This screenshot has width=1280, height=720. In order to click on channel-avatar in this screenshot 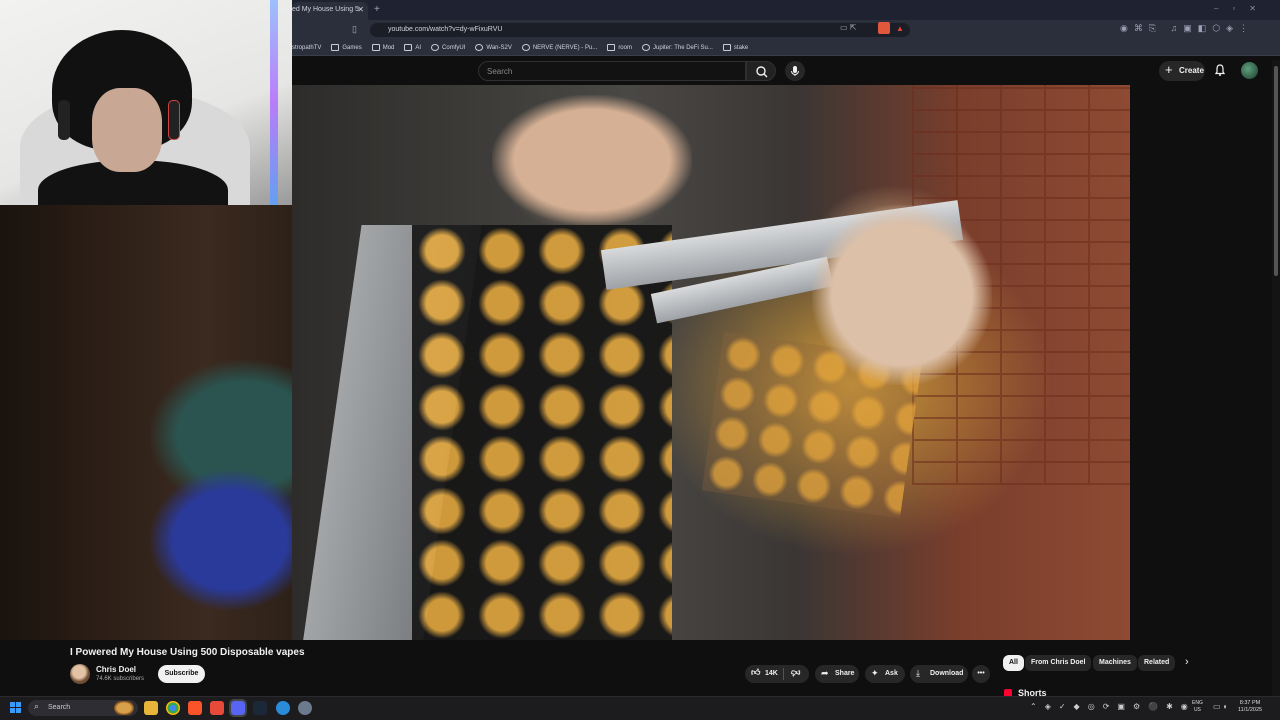, I will do `click(80, 674)`.